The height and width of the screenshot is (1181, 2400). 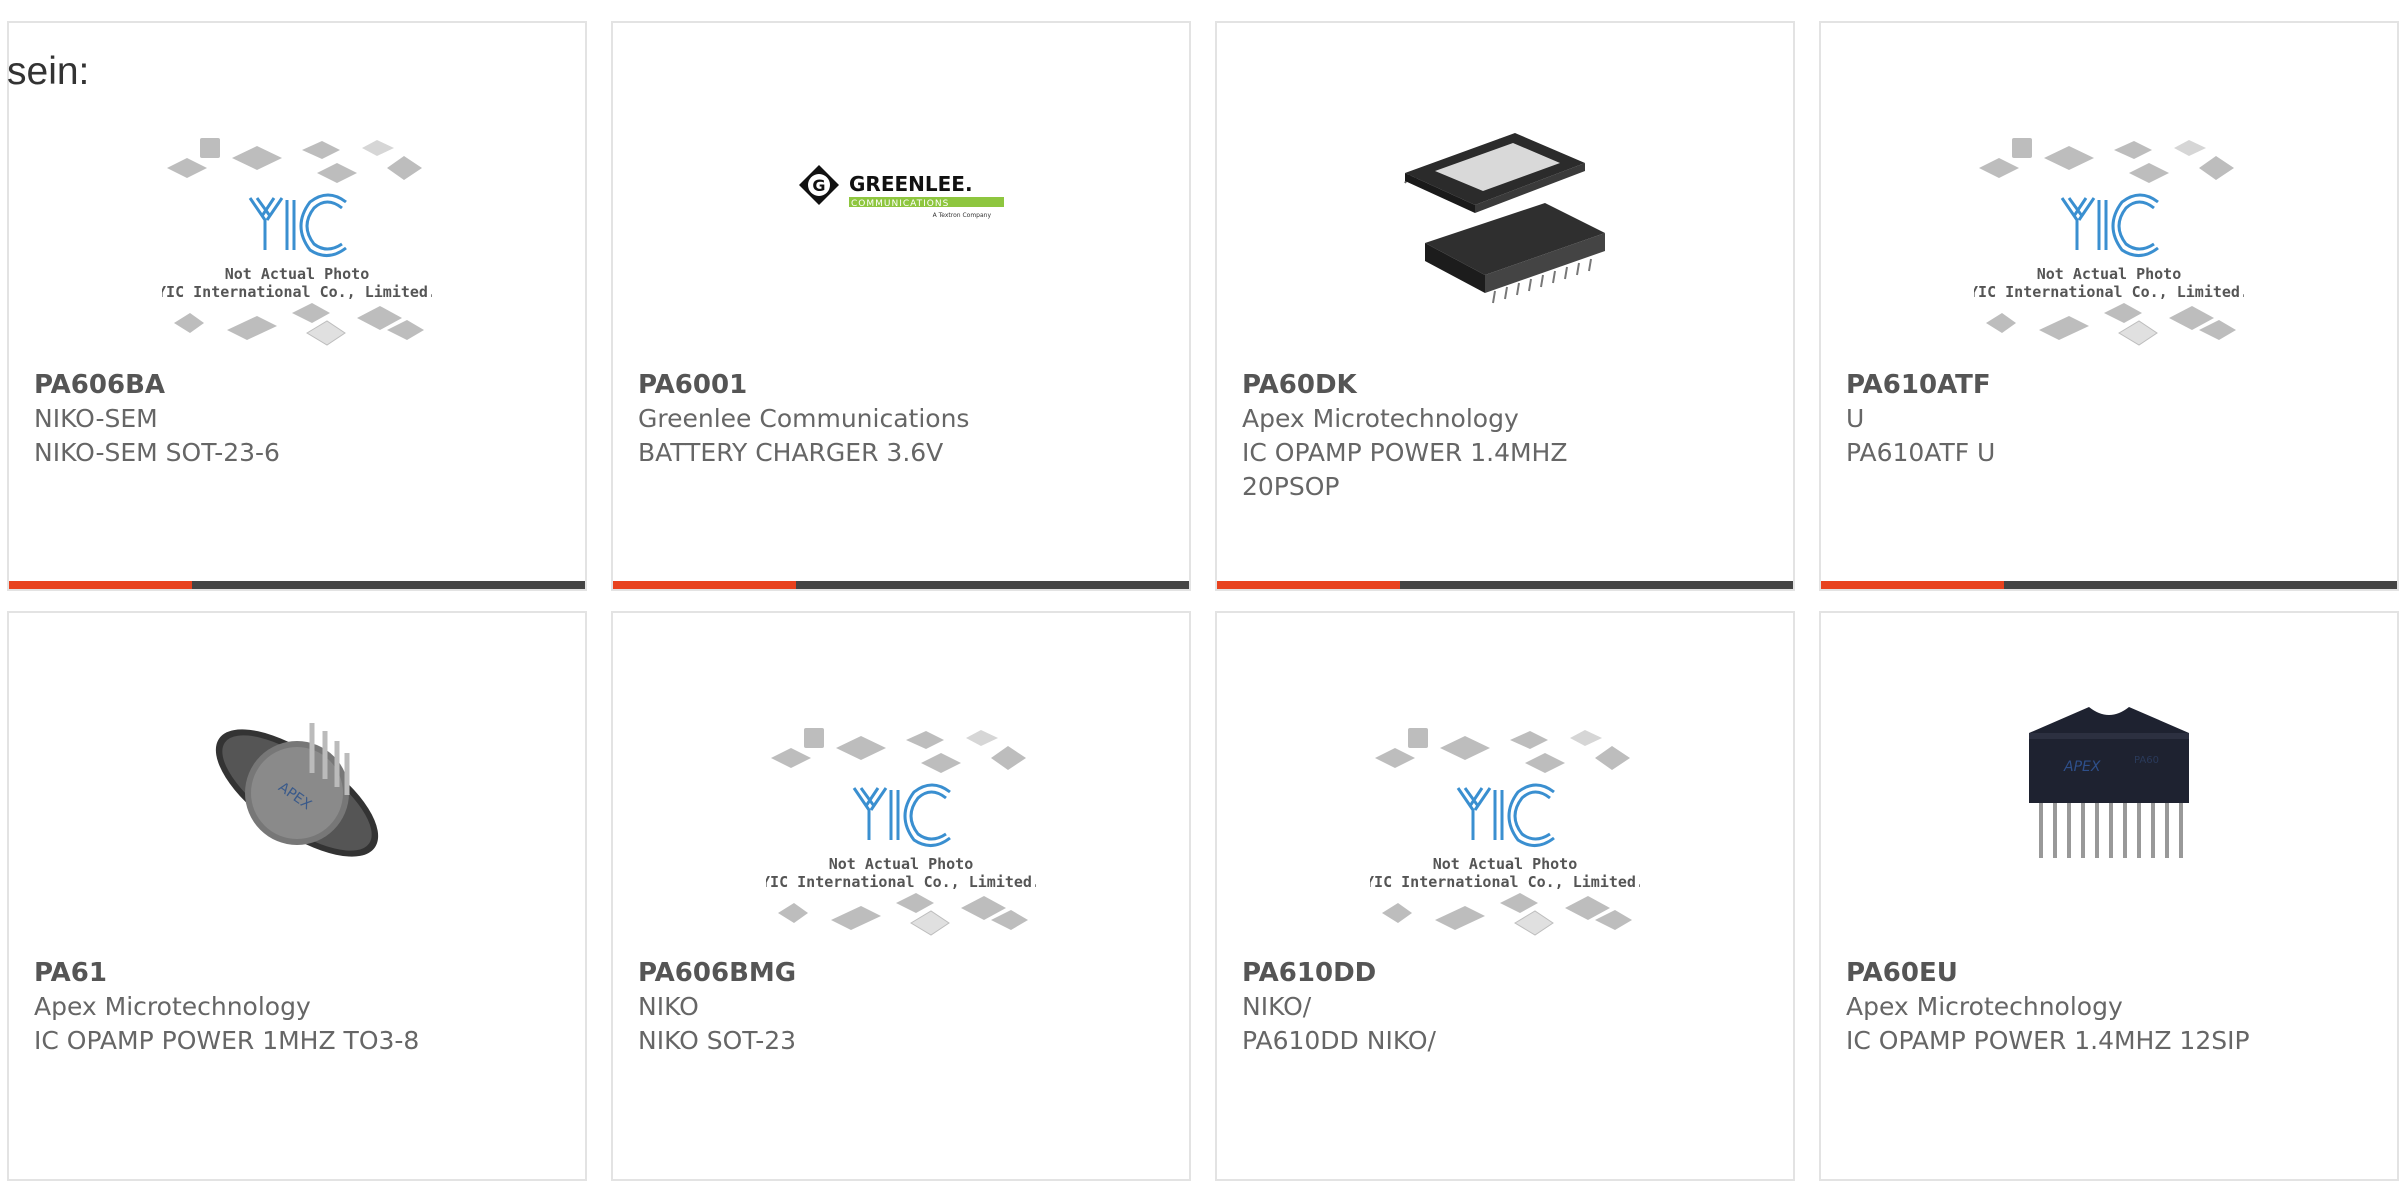 I want to click on description: PA610ATF U, so click(x=1921, y=452).